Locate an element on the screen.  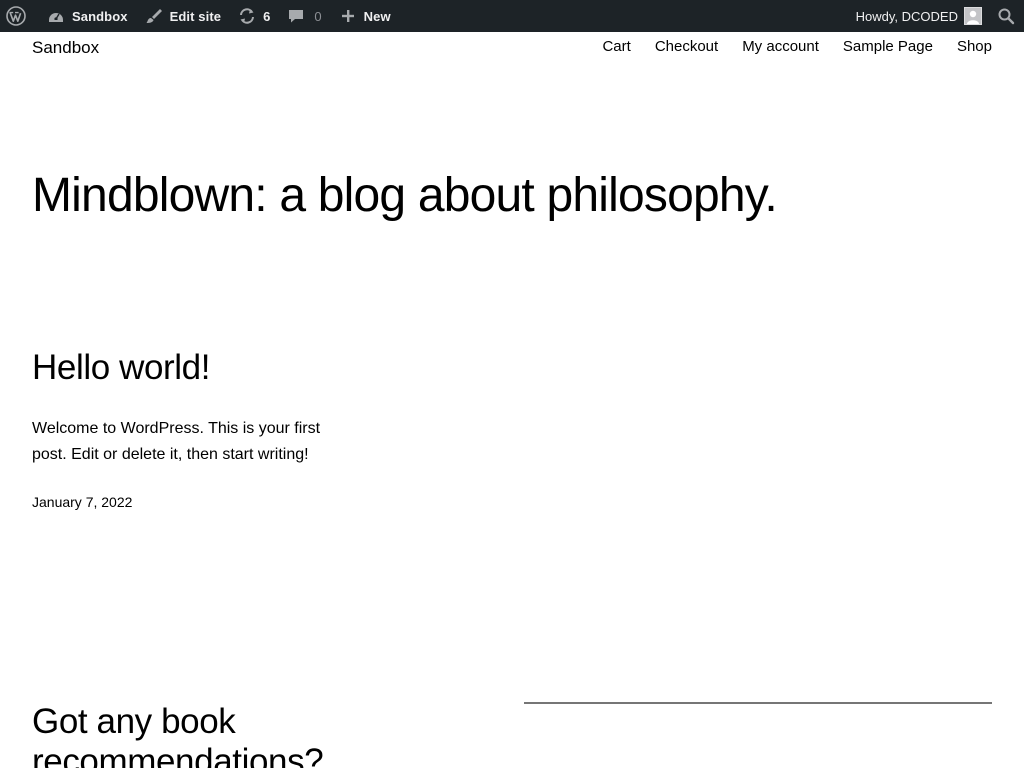
brush-icon is located at coordinates (154, 16).